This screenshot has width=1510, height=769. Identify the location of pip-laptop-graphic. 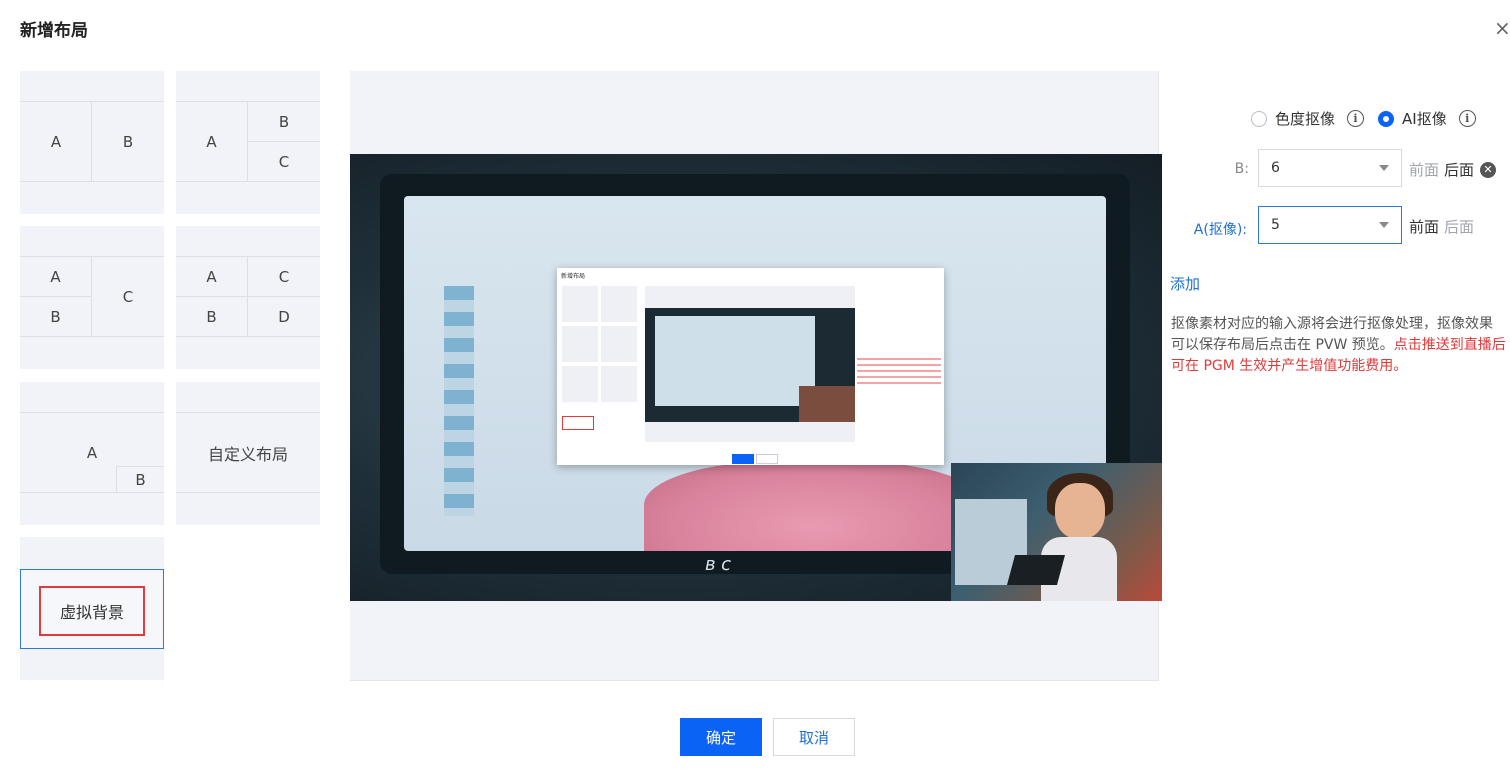
(1036, 570).